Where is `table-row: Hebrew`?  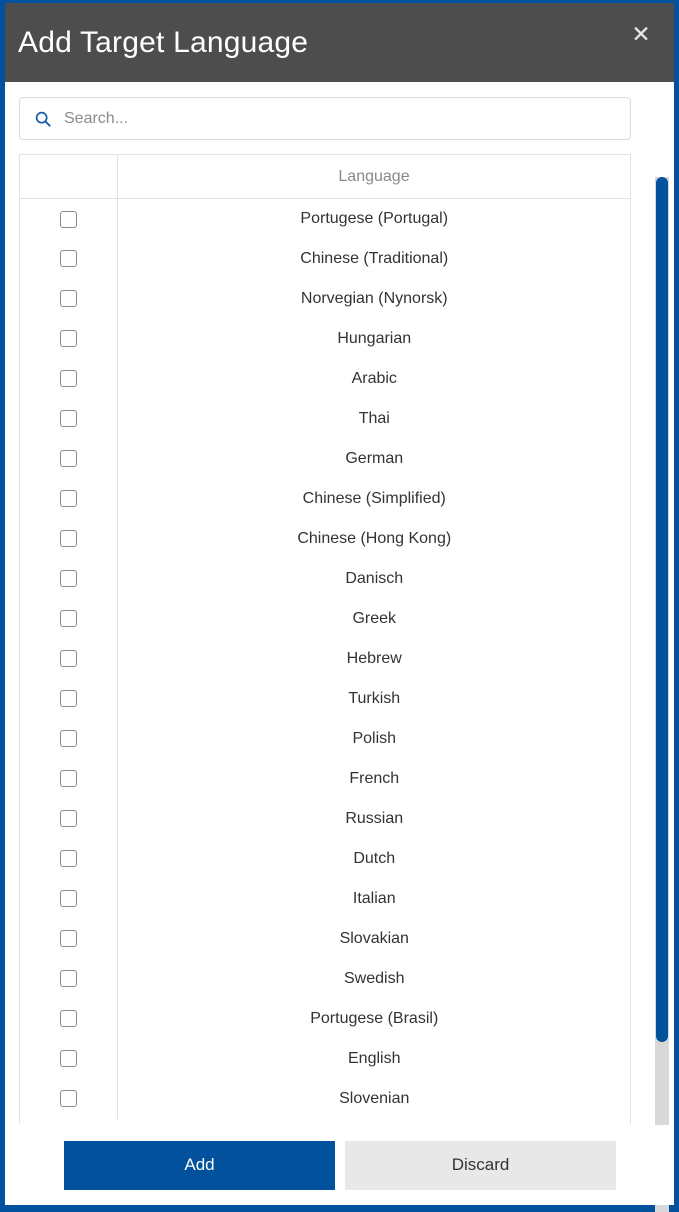
table-row: Hebrew is located at coordinates (325, 658).